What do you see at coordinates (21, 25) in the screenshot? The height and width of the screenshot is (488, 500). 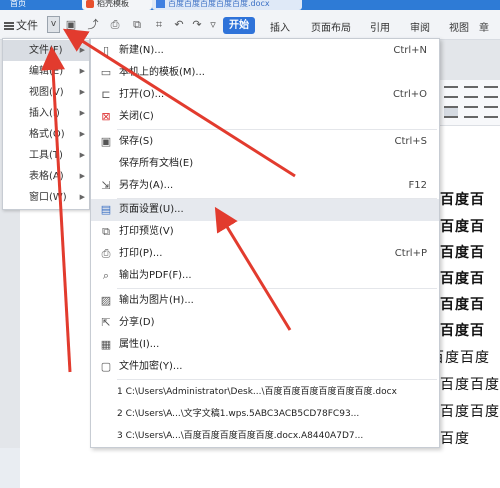 I see `file-menu-button: 文件` at bounding box center [21, 25].